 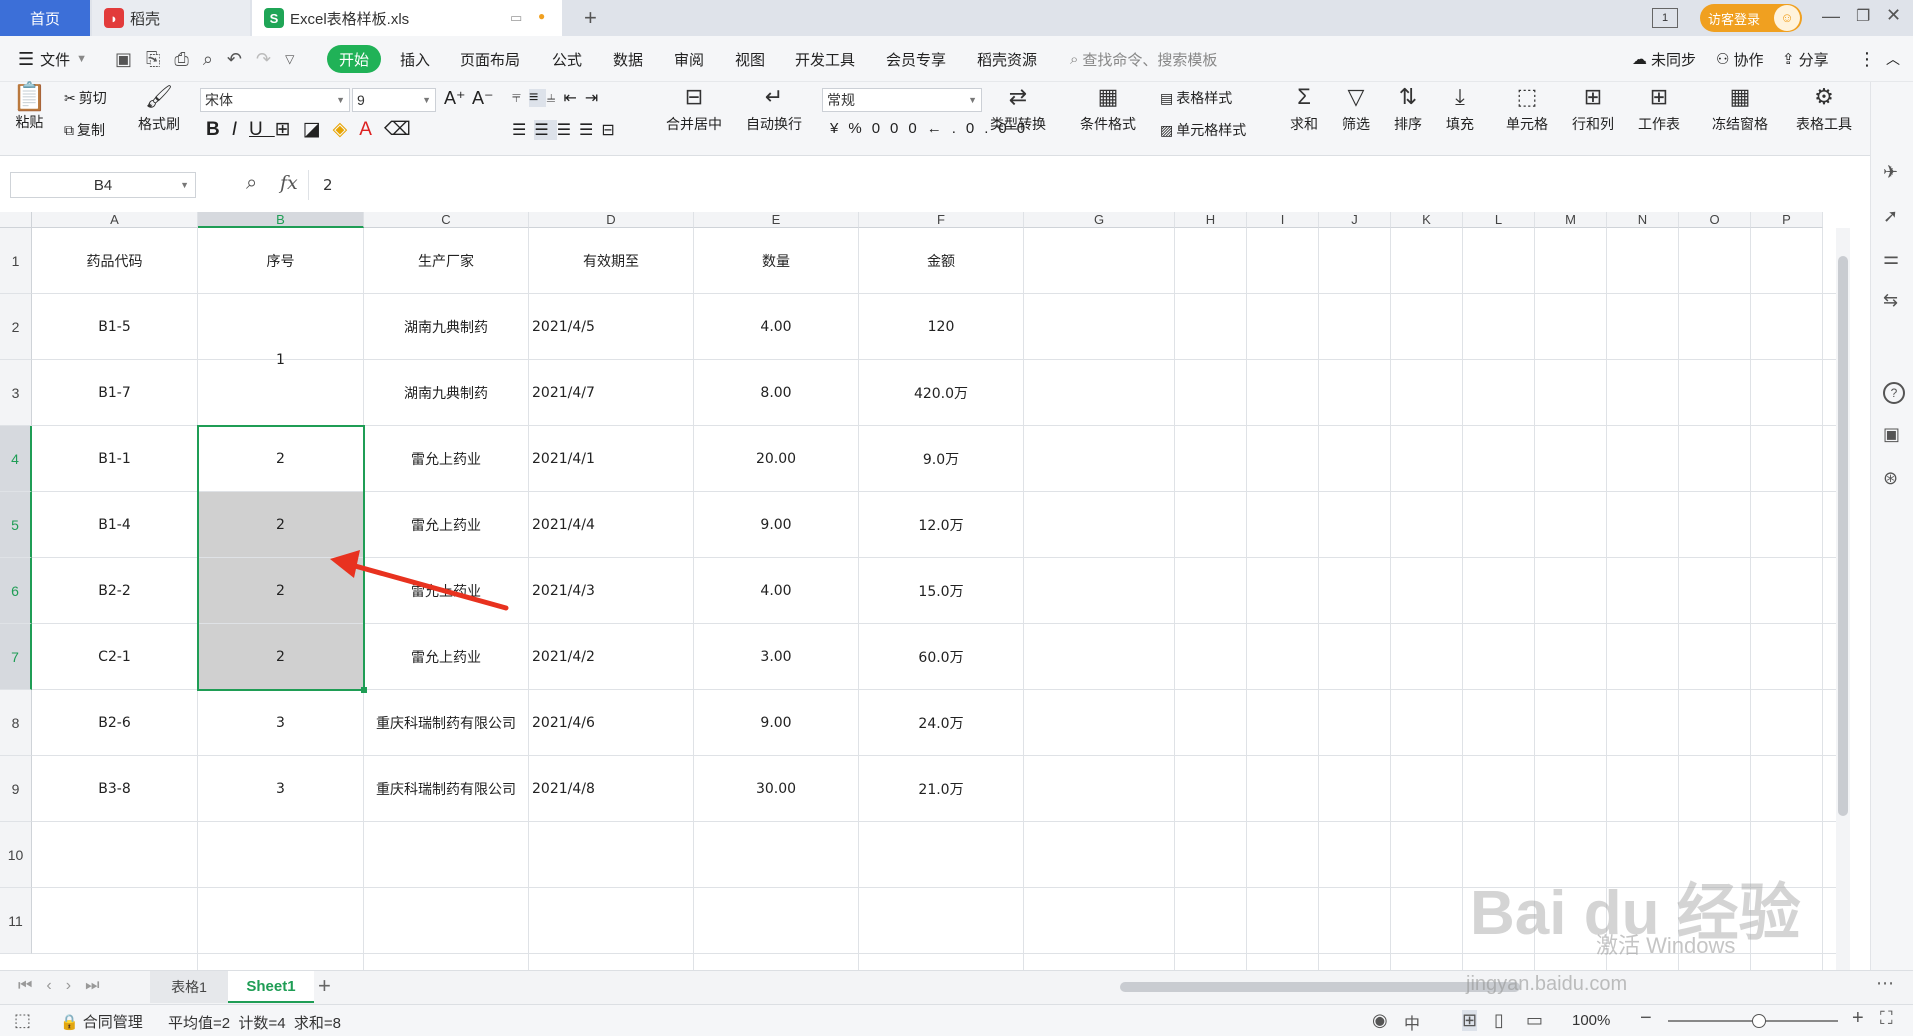 I want to click on menu-item-data: 数据, so click(x=628, y=59).